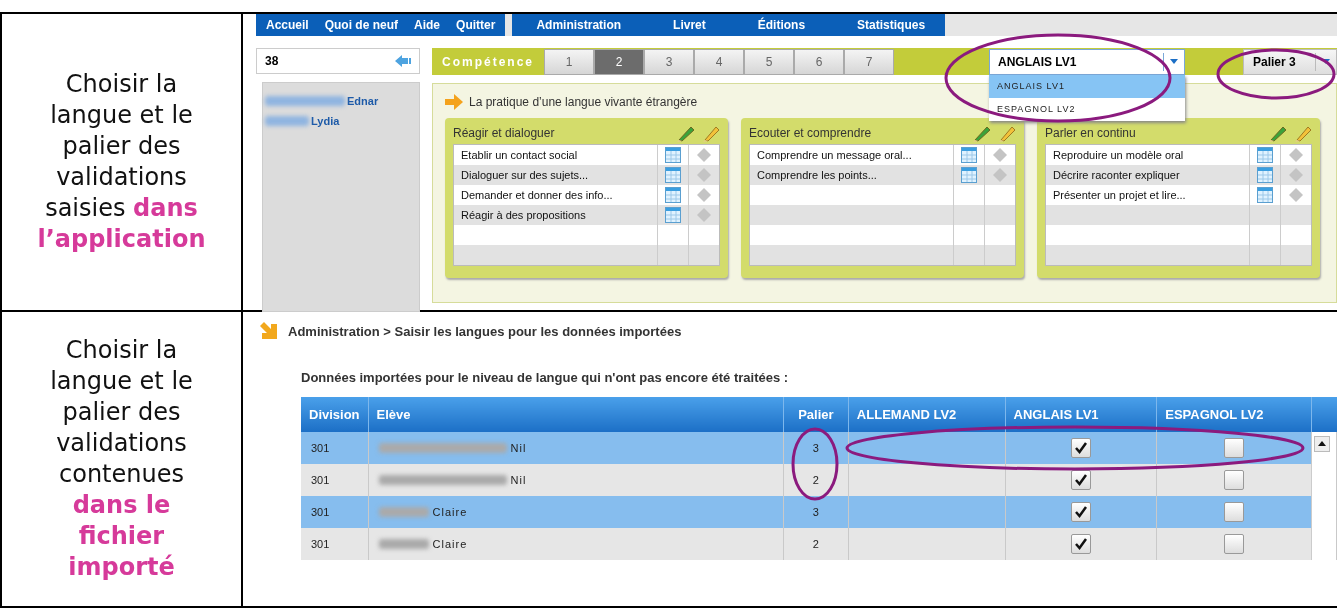  I want to click on arrow-left-icon, so click(404, 61).